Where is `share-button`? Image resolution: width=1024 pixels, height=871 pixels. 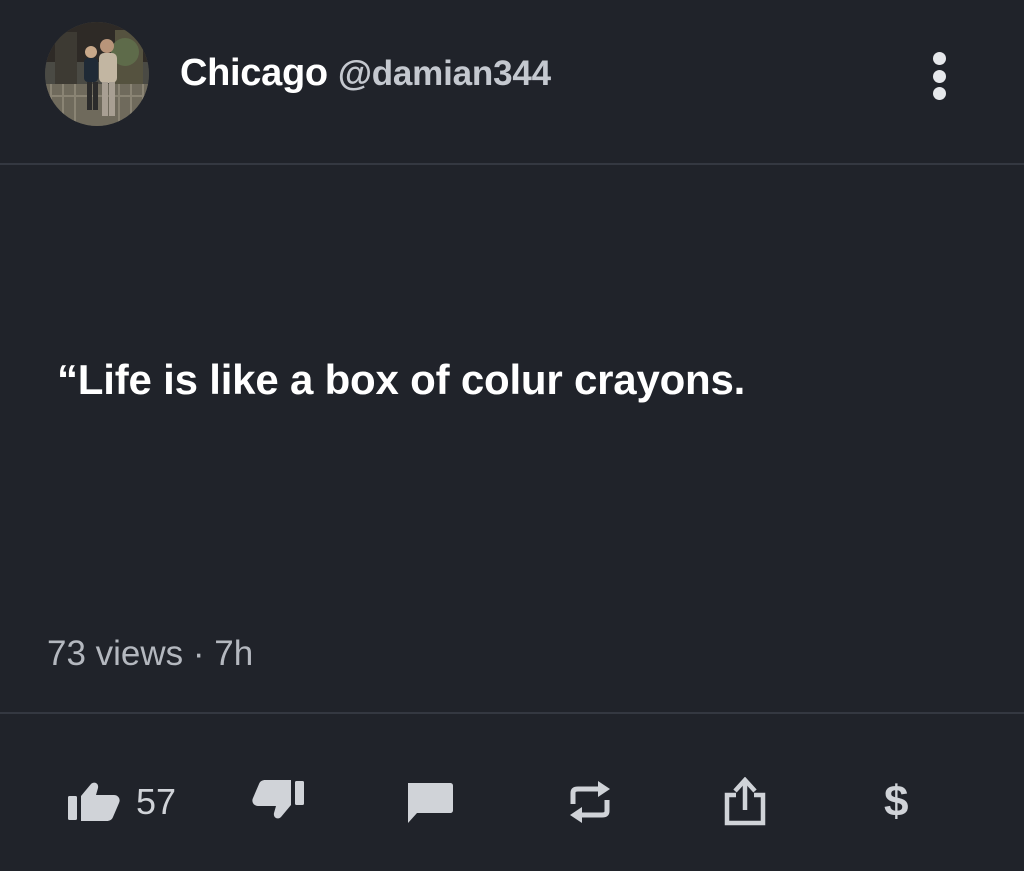
share-button is located at coordinates (745, 802).